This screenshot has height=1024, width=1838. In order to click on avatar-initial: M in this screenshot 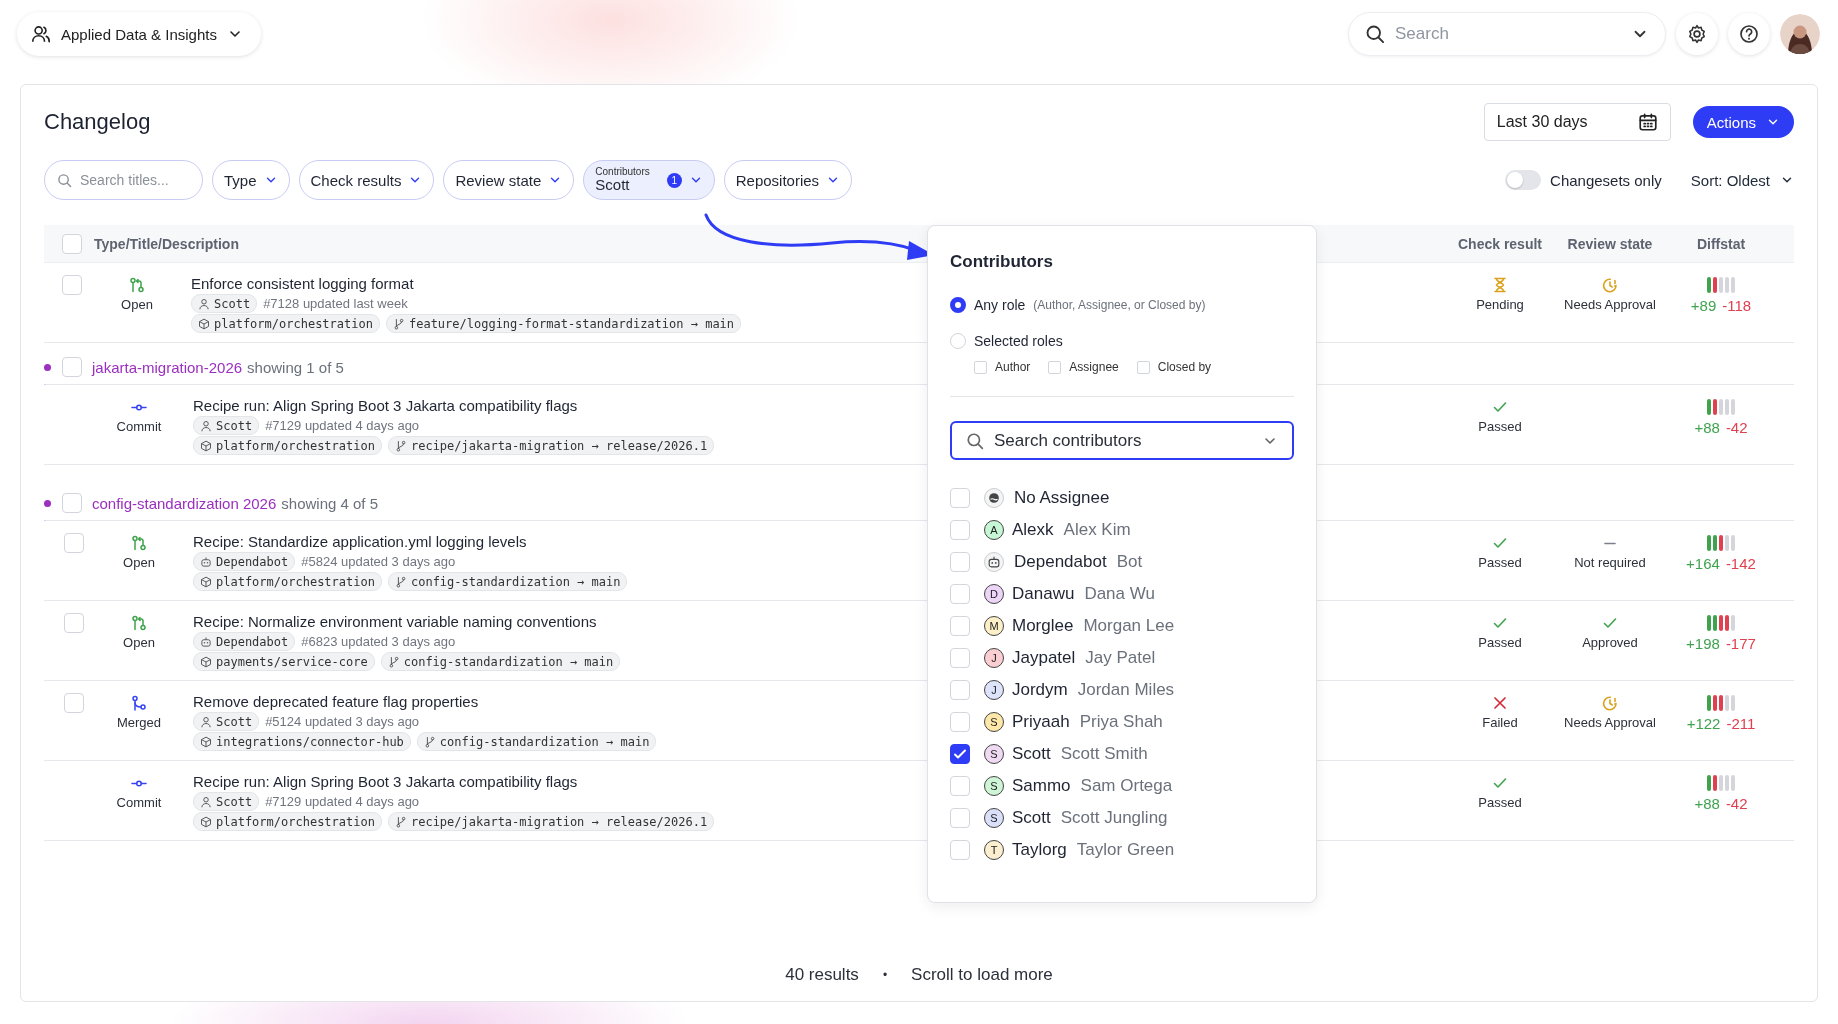, I will do `click(994, 626)`.